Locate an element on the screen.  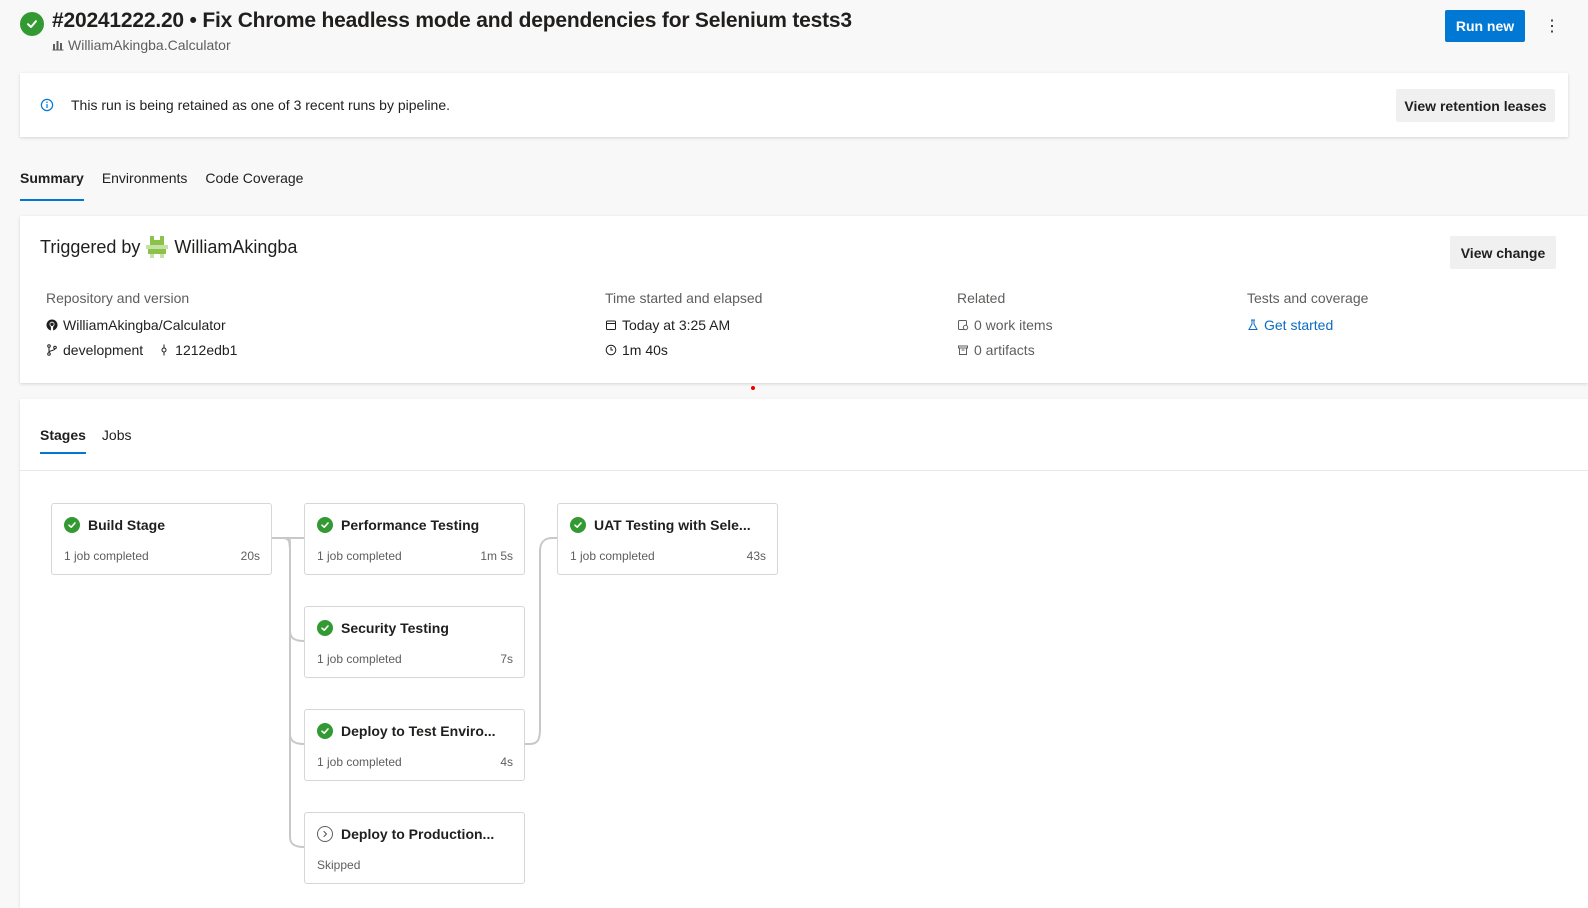
stage-card-build: Build Stage 1 job completed 20s is located at coordinates (161, 539).